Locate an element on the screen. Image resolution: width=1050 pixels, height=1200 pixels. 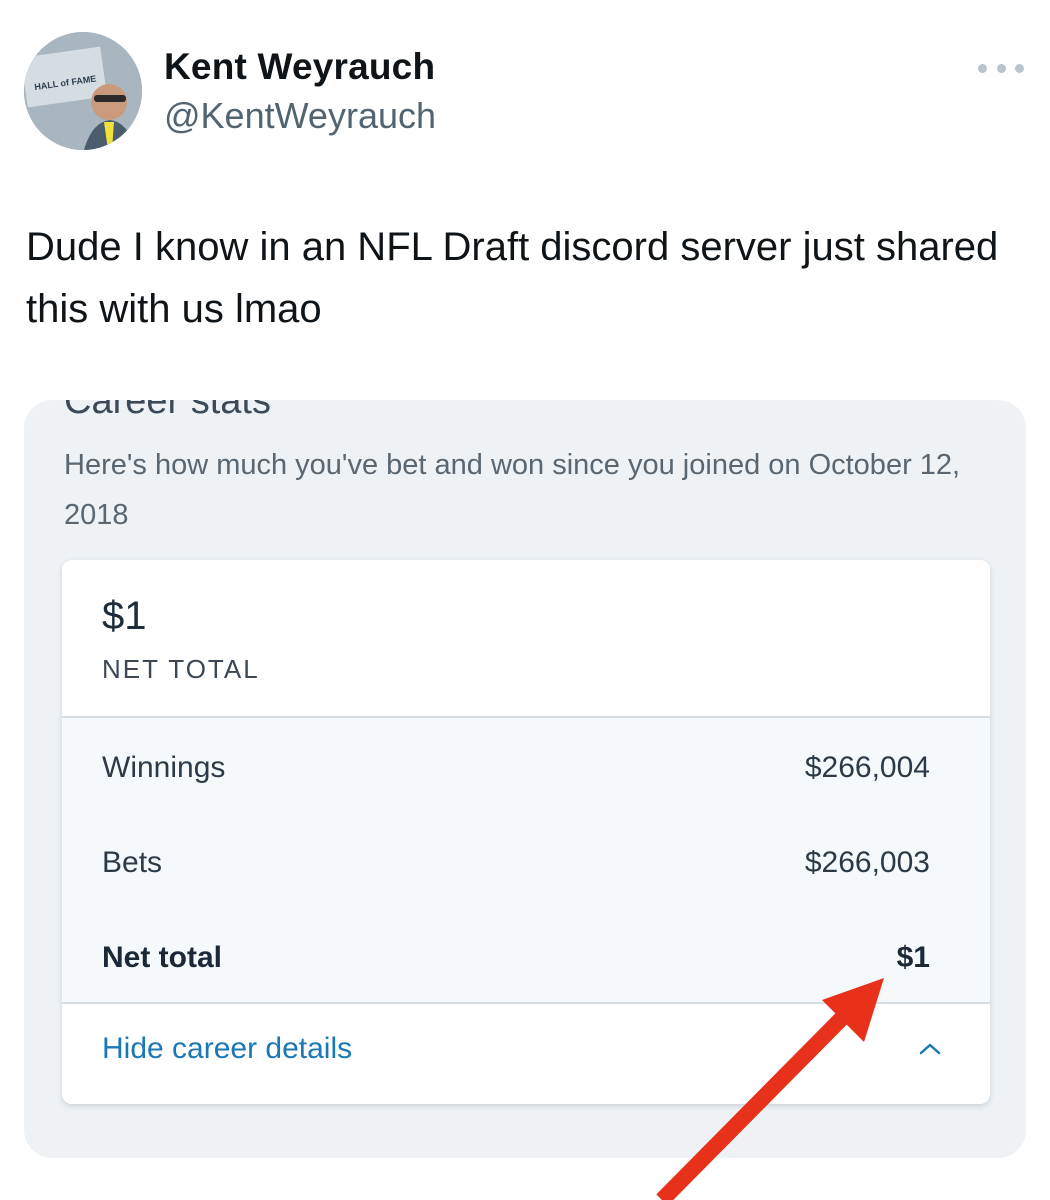
net-total-summary: $1 NET TOTAL is located at coordinates (526, 639).